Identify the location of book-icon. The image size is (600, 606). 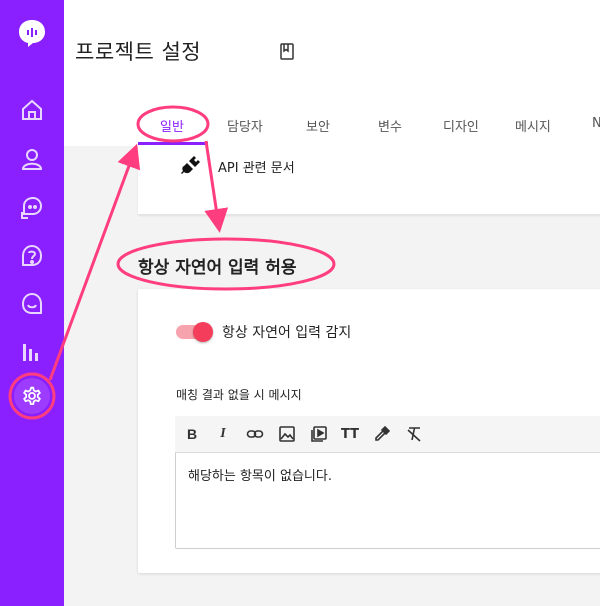
(287, 53).